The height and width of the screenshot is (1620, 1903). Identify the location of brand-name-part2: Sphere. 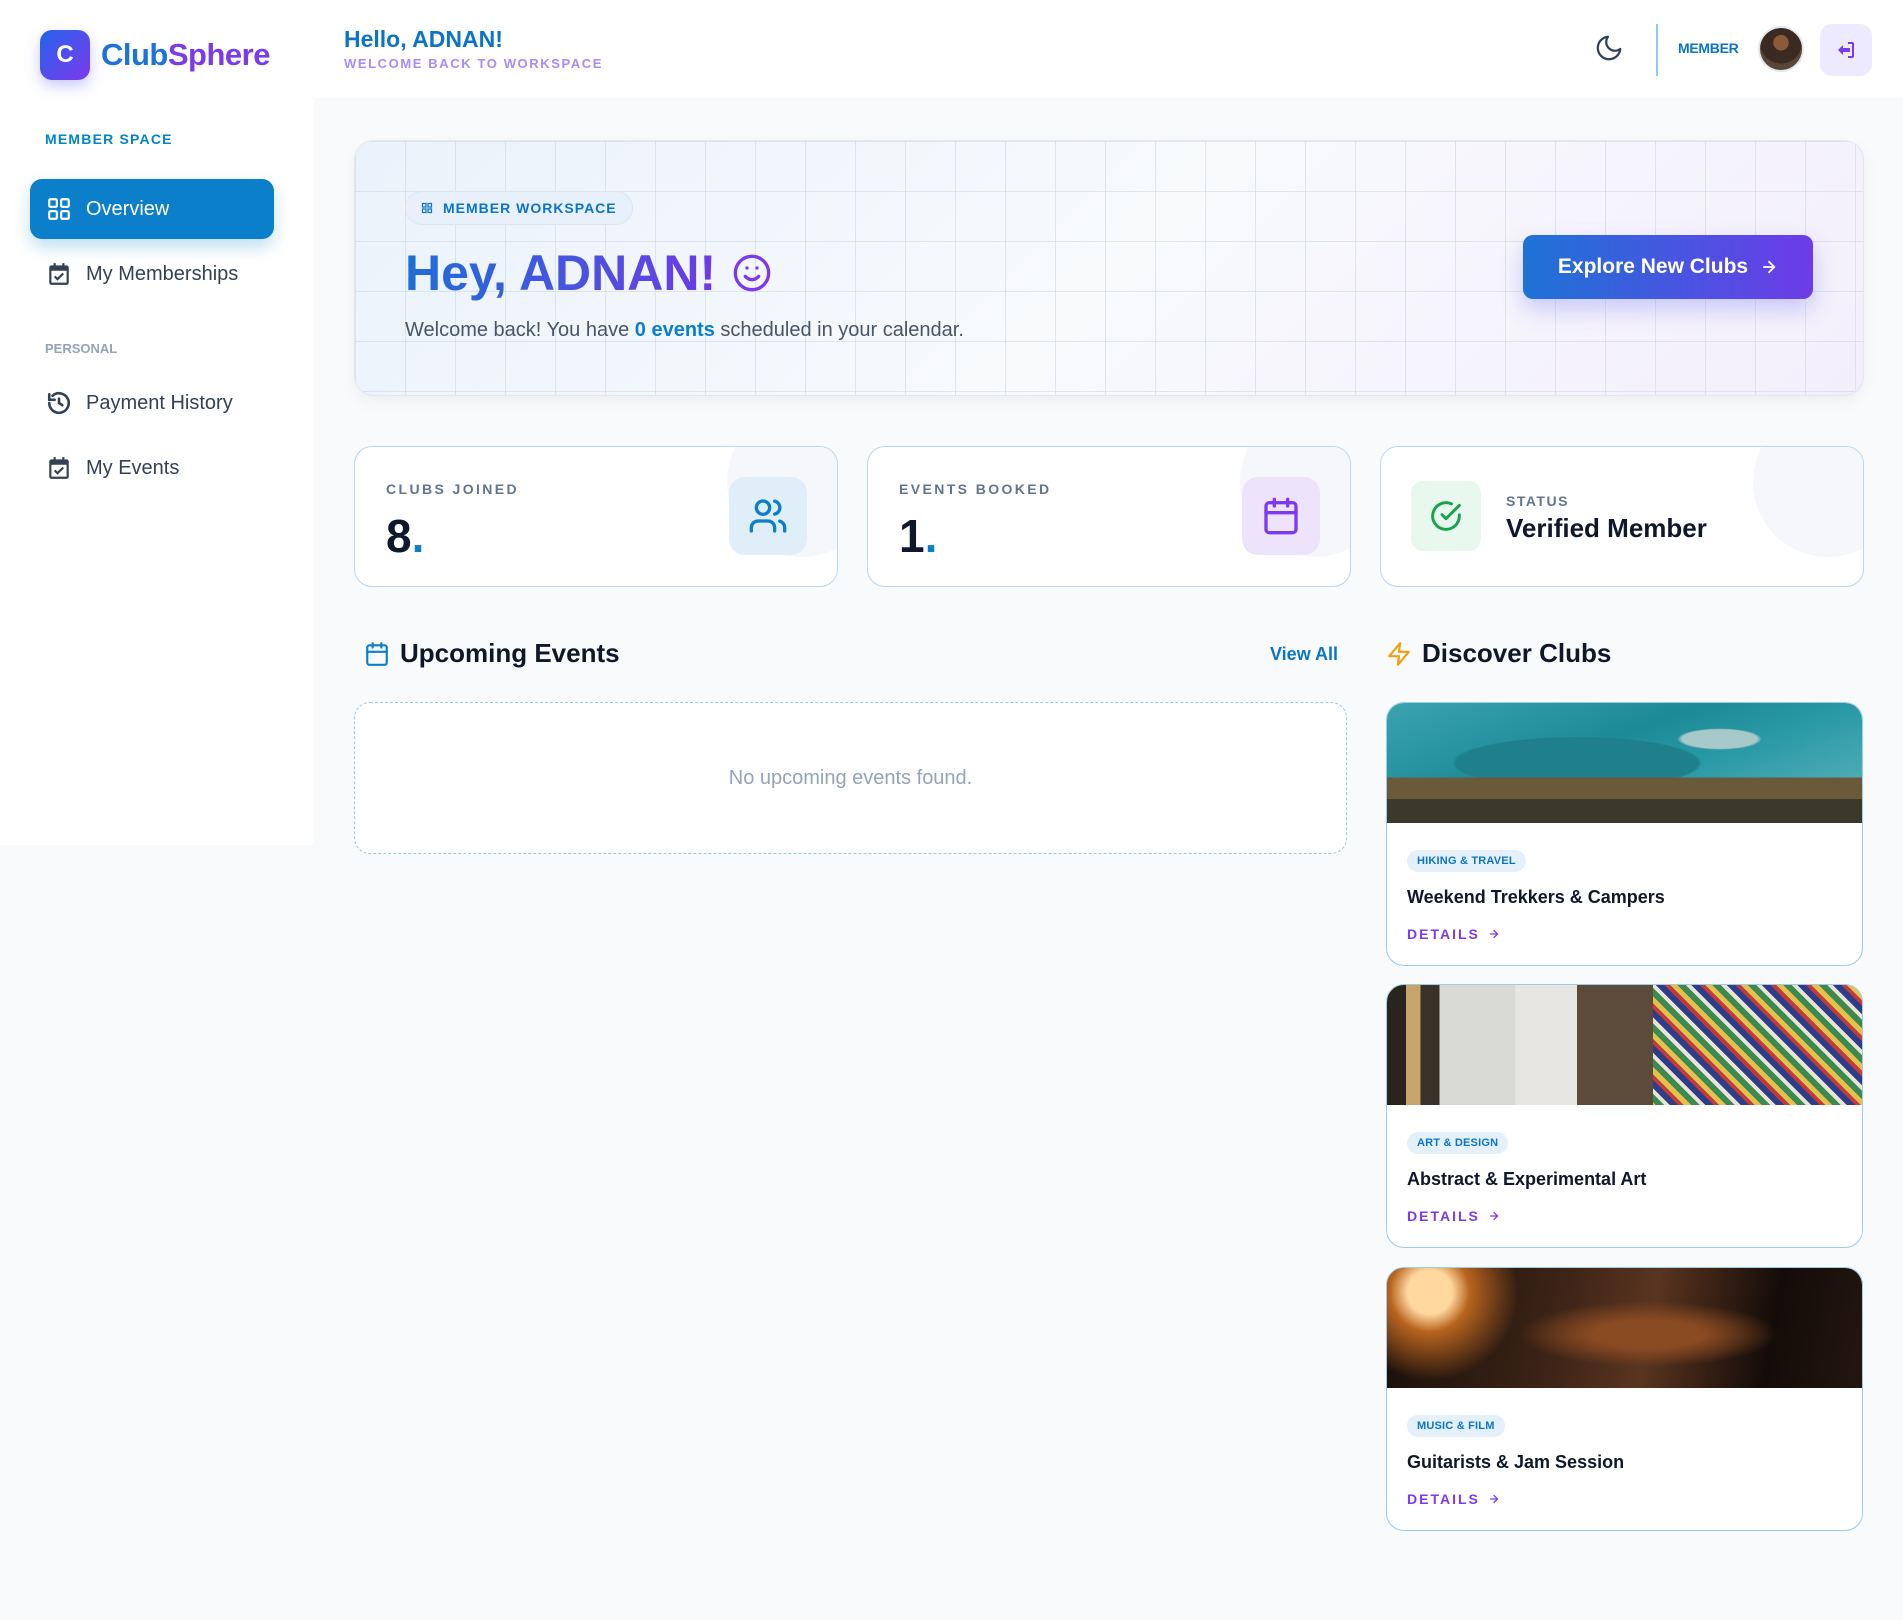
(219, 54).